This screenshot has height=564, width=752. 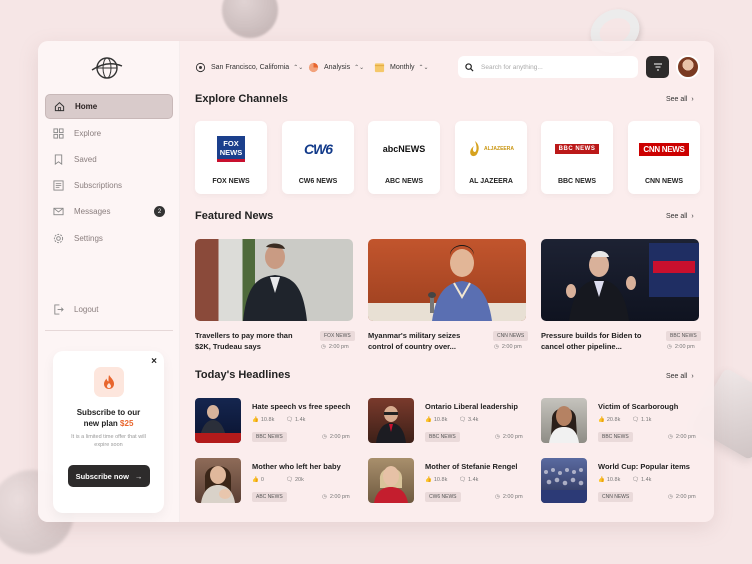 I want to click on sidebar-item-home: Home, so click(x=109, y=106).